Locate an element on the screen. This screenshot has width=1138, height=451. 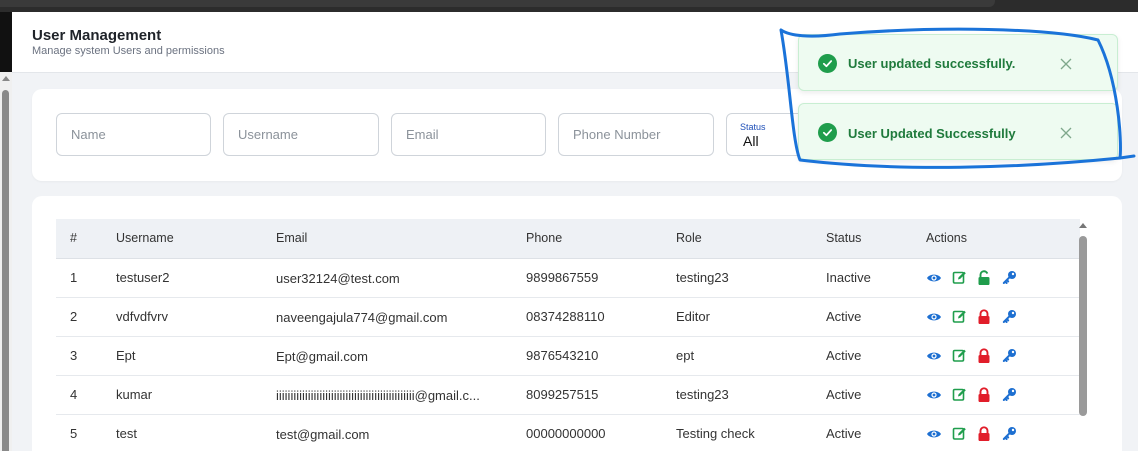
cell-role: Editor is located at coordinates (751, 317).